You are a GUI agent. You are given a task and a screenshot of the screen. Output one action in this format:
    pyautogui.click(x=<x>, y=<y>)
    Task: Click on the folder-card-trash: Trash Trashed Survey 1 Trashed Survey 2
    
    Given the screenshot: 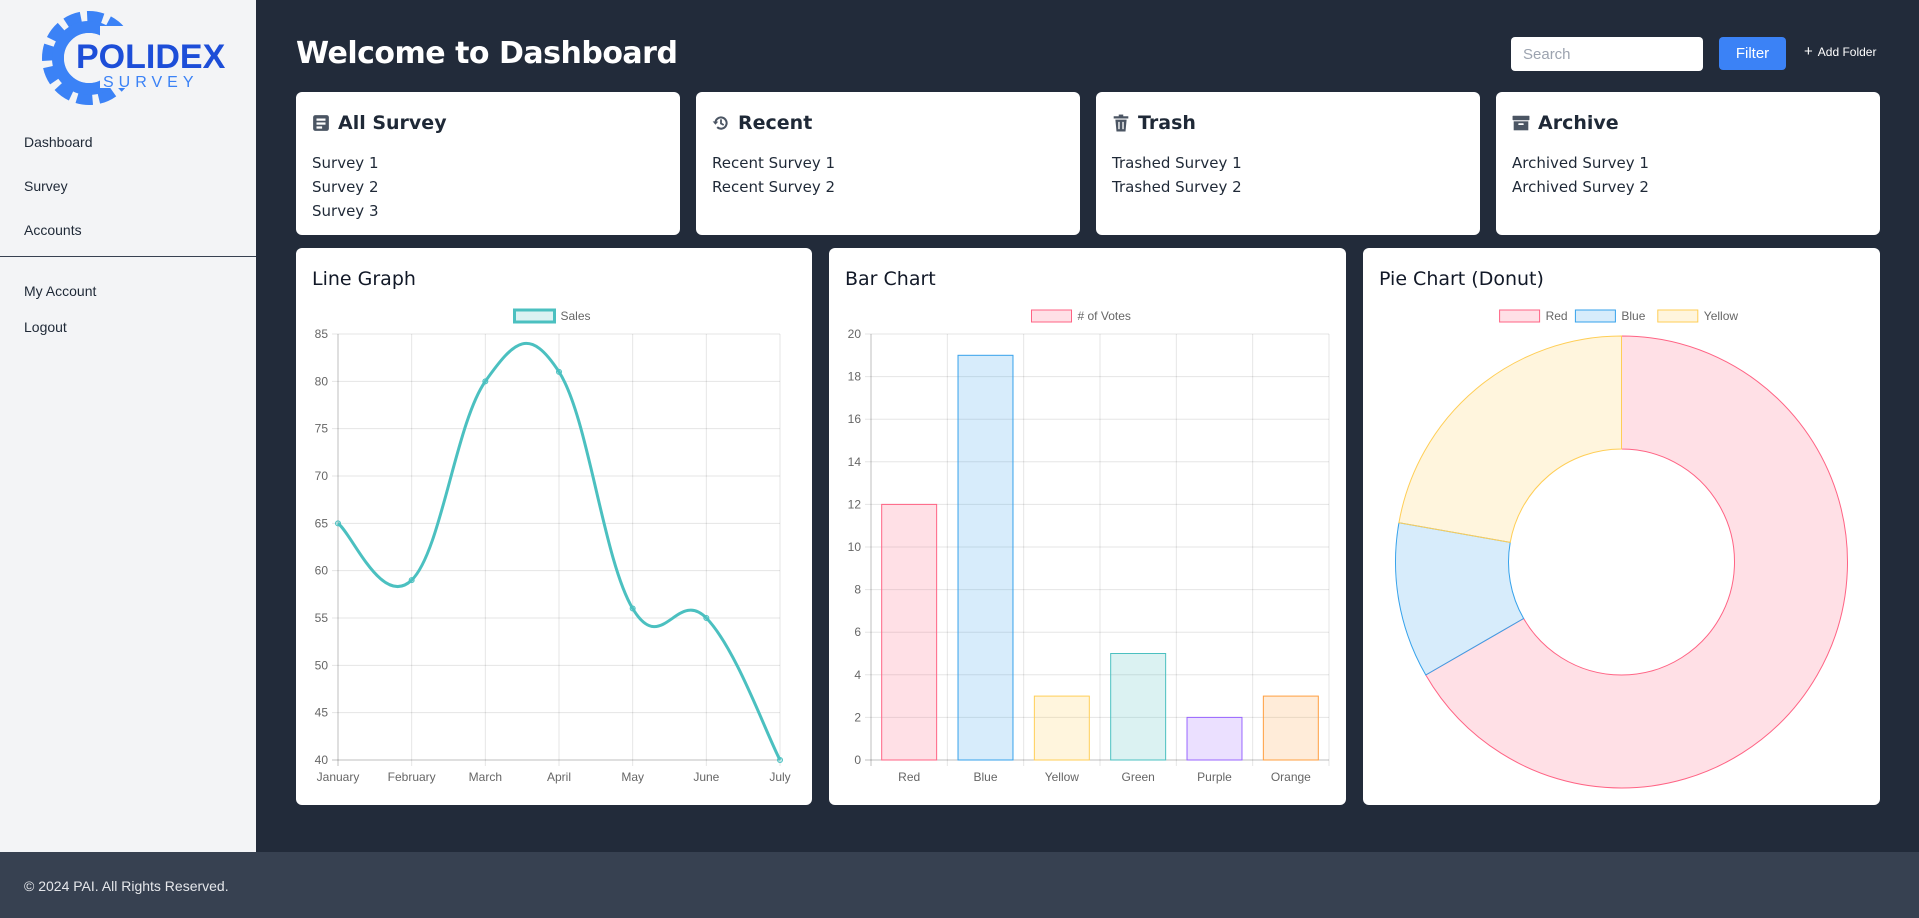 What is the action you would take?
    pyautogui.click(x=1288, y=163)
    